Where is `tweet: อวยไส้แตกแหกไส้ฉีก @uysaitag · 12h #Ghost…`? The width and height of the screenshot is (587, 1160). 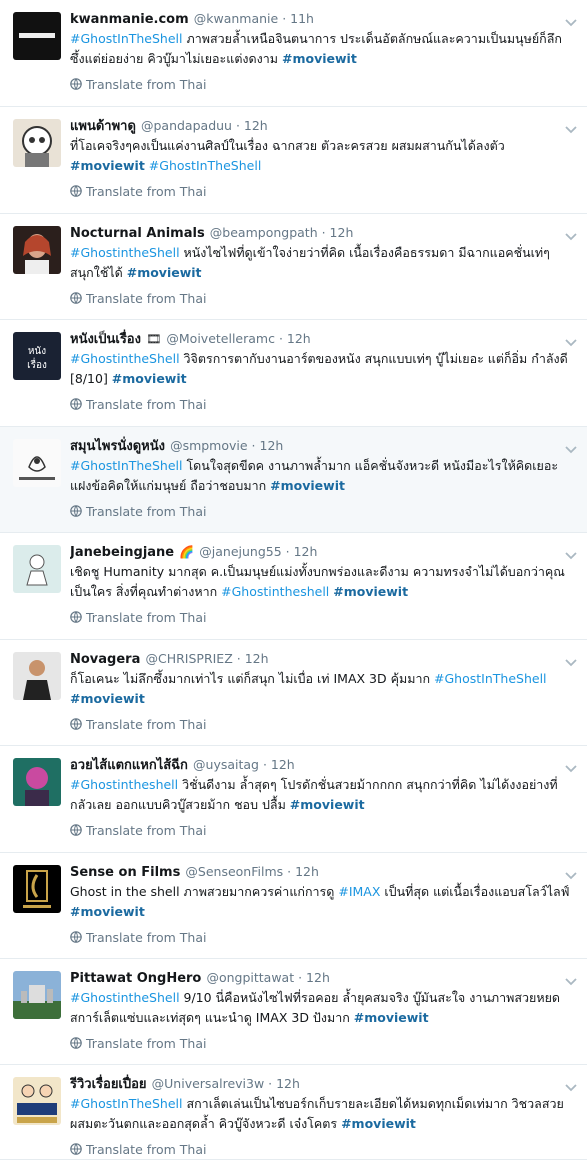 tweet: อวยไส้แตกแหกไส้ฉีก @uysaitag · 12h #Ghost… is located at coordinates (293, 799).